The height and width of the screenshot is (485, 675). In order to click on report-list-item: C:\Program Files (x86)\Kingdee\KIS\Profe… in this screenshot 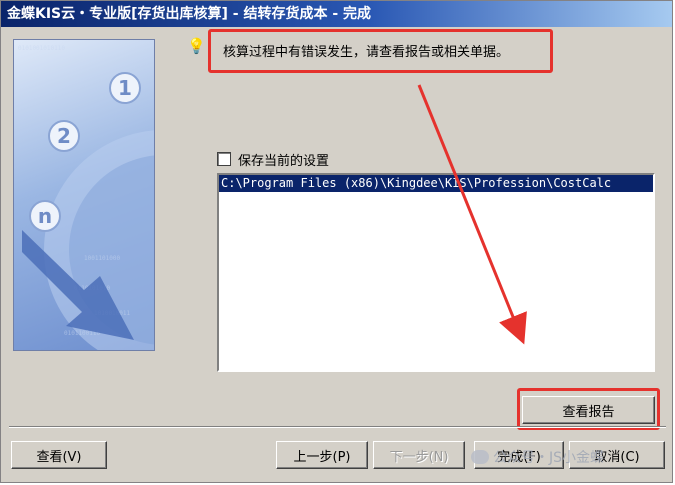, I will do `click(436, 183)`.